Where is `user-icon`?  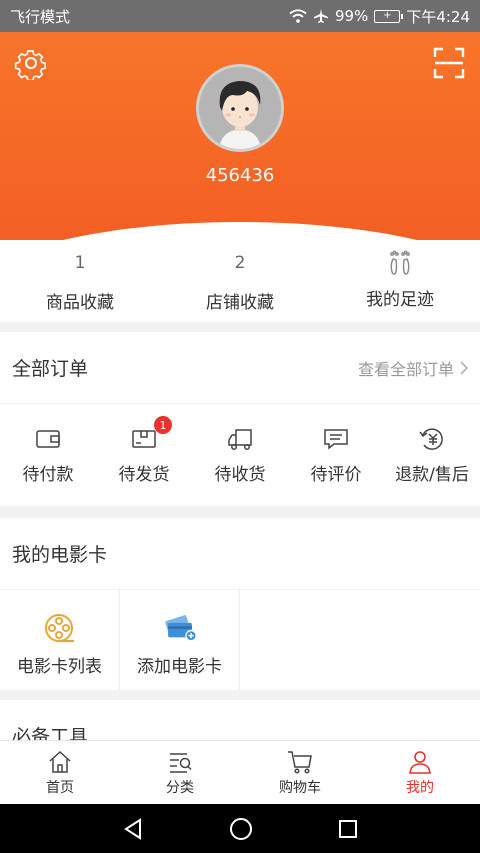 user-icon is located at coordinates (420, 762).